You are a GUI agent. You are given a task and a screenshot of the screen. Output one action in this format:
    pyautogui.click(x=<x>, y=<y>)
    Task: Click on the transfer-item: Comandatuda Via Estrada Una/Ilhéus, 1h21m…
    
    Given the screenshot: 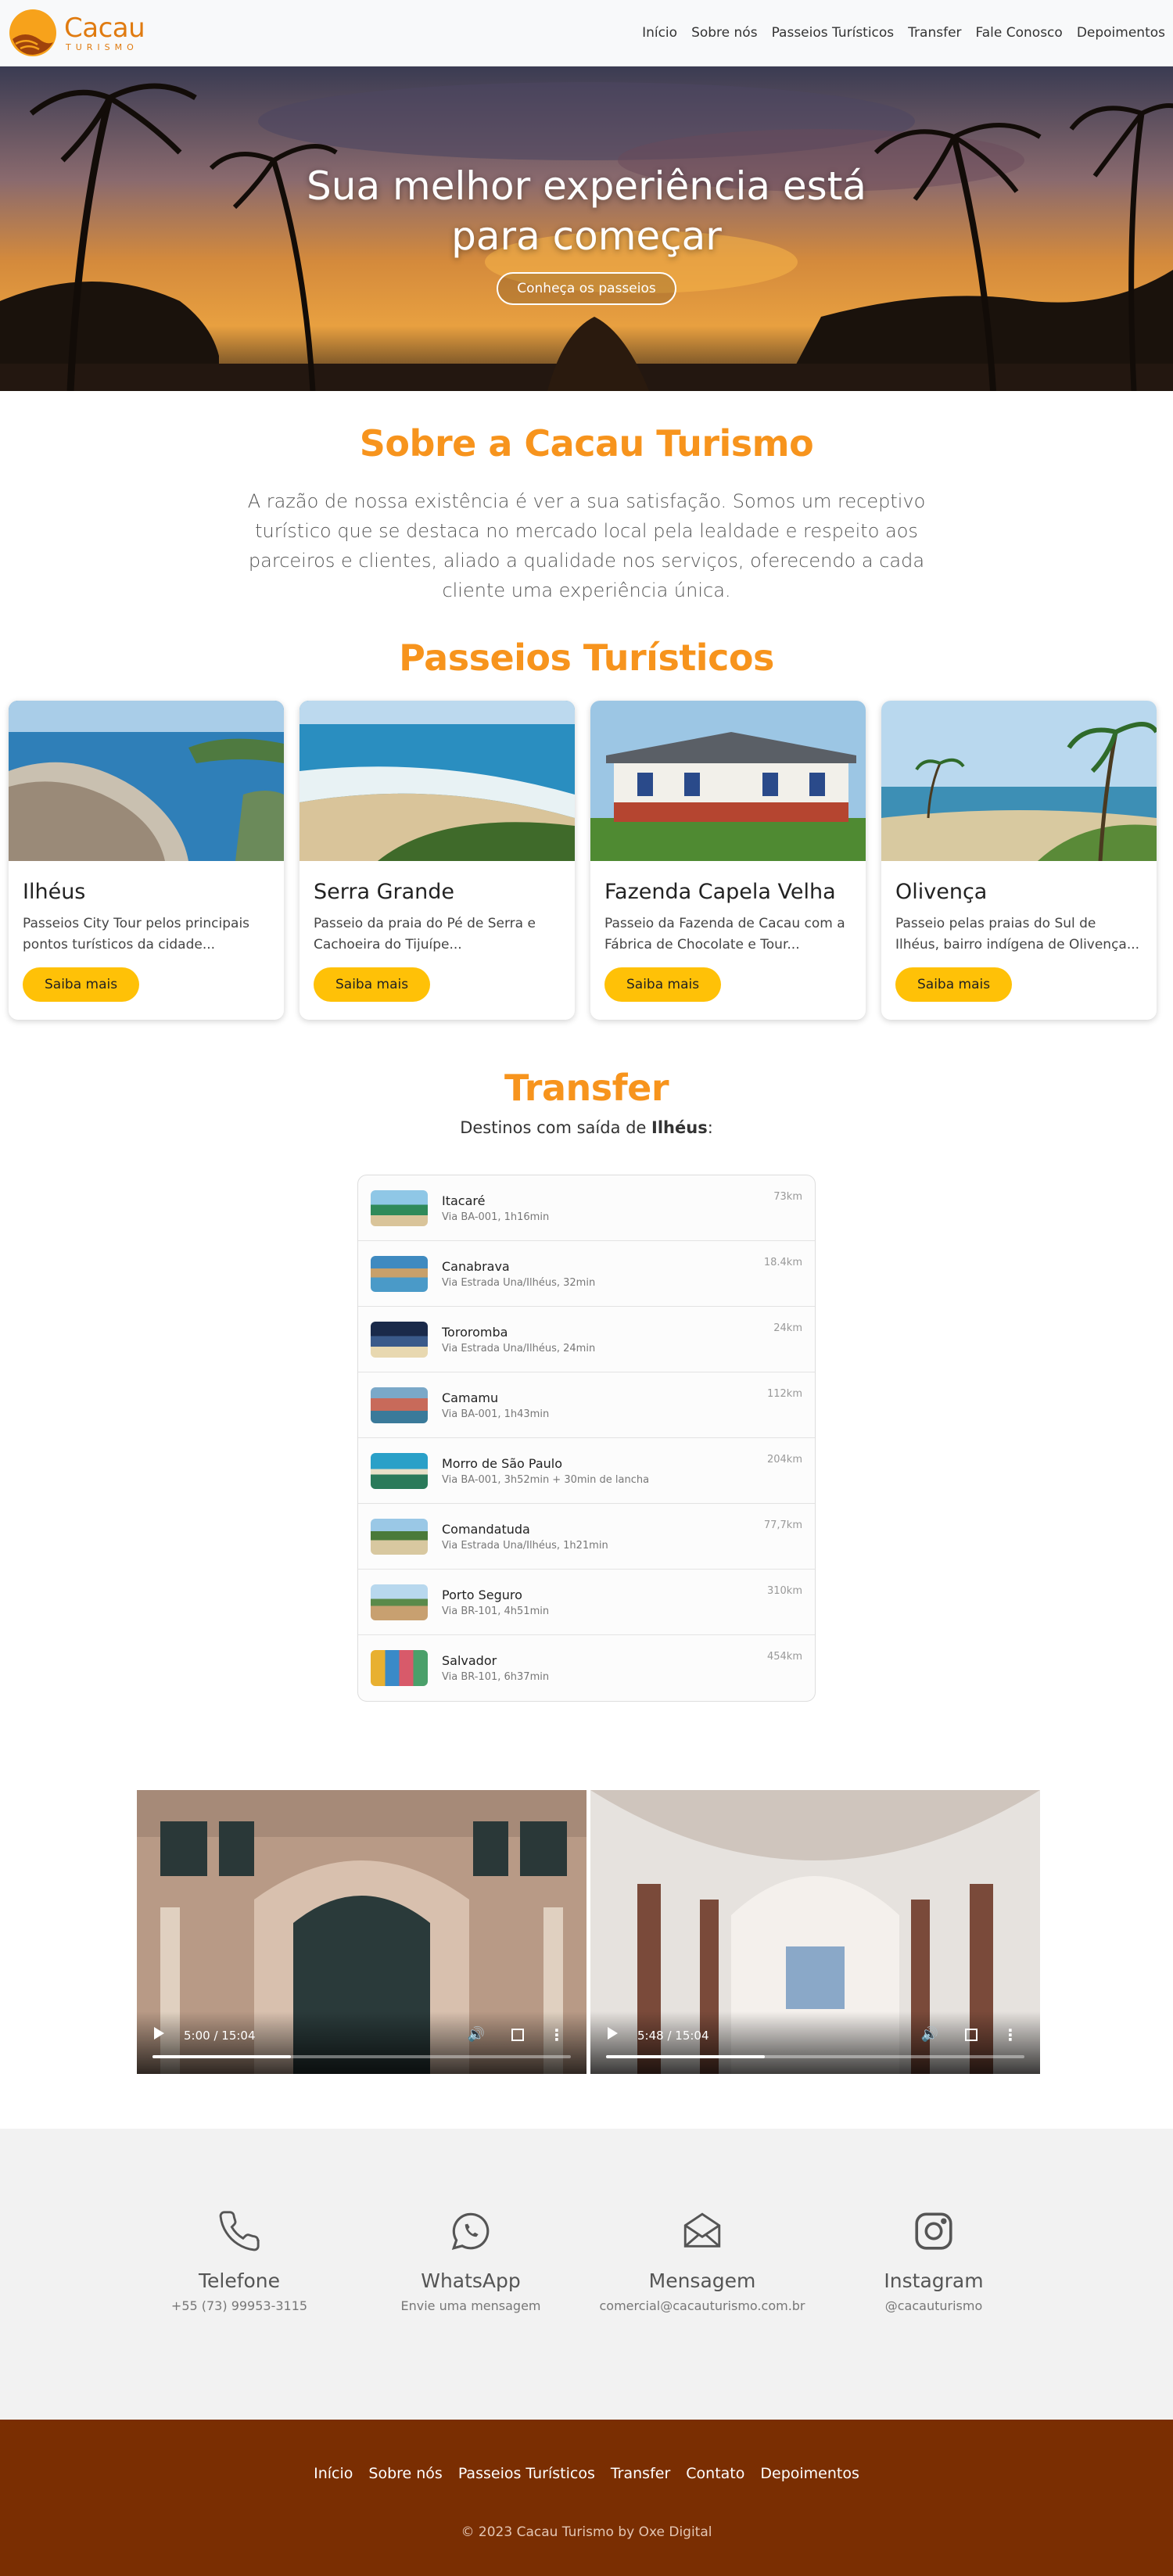 What is the action you would take?
    pyautogui.click(x=586, y=1537)
    